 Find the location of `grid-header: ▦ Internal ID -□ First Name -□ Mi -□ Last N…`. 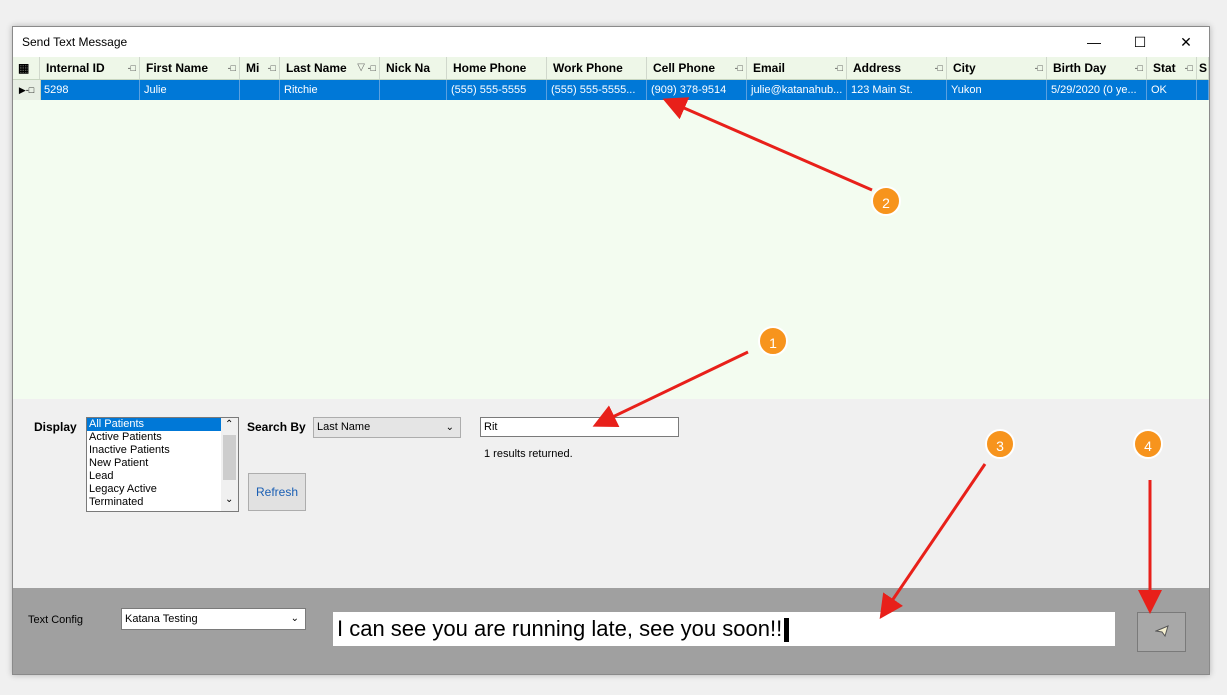

grid-header: ▦ Internal ID -□ First Name -□ Mi -□ Last N… is located at coordinates (611, 68).